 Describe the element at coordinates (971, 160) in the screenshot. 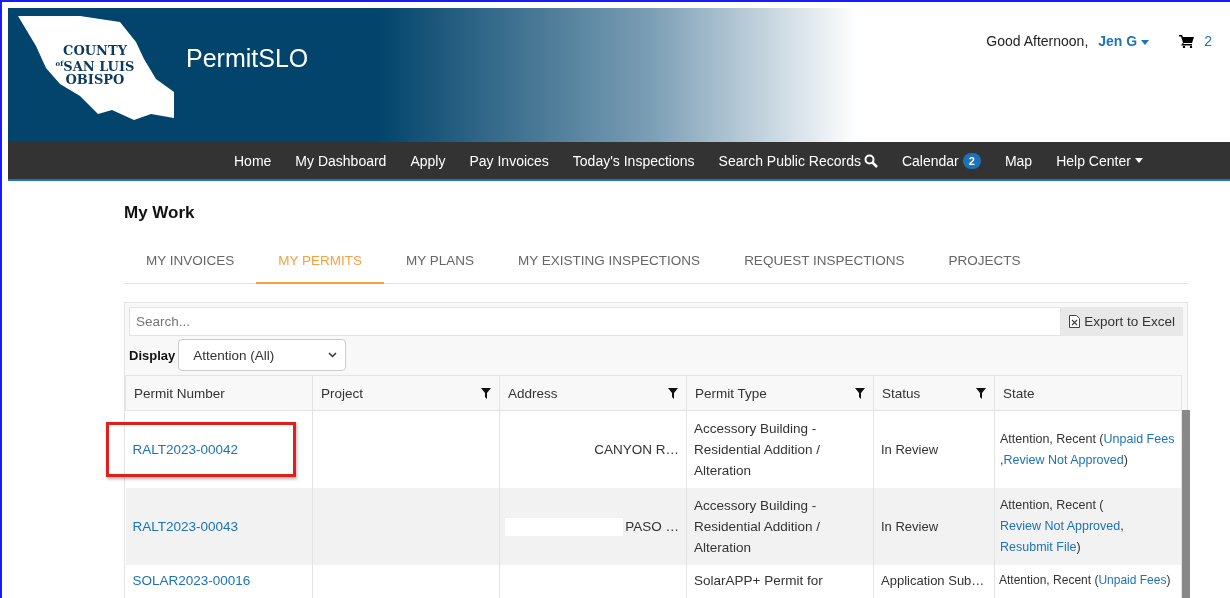

I see `count-badge: 2` at that location.